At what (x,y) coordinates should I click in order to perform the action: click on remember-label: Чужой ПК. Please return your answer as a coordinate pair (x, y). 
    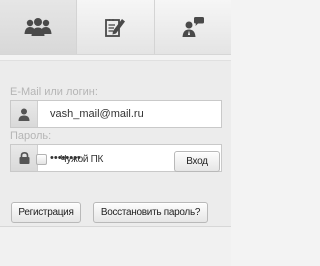
    Looking at the image, I should click on (81, 159).